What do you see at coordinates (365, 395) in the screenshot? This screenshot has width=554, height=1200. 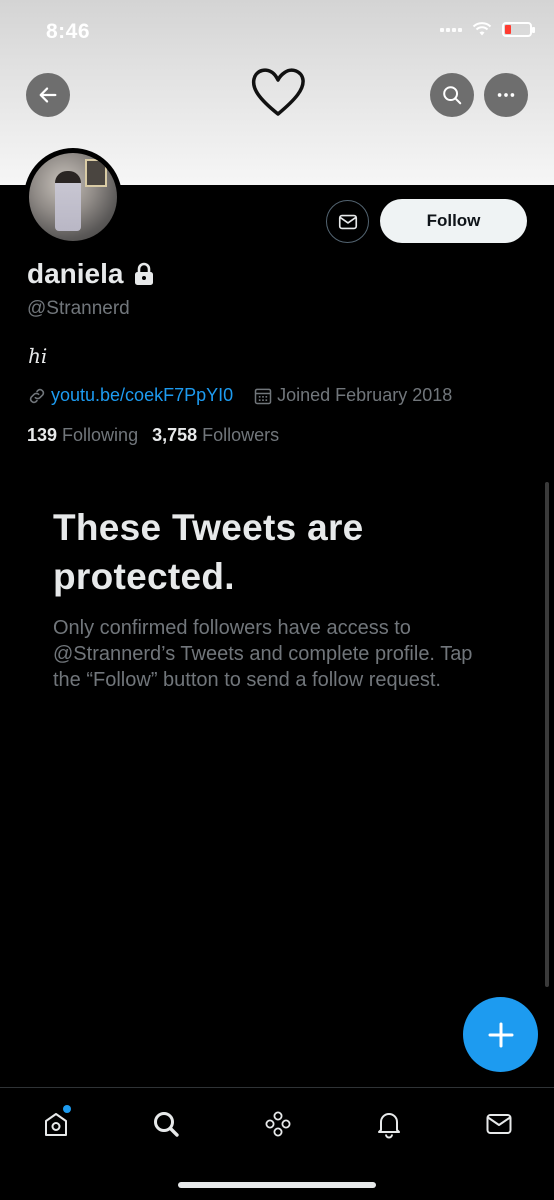 I see `joined-date: Joined February 2018` at bounding box center [365, 395].